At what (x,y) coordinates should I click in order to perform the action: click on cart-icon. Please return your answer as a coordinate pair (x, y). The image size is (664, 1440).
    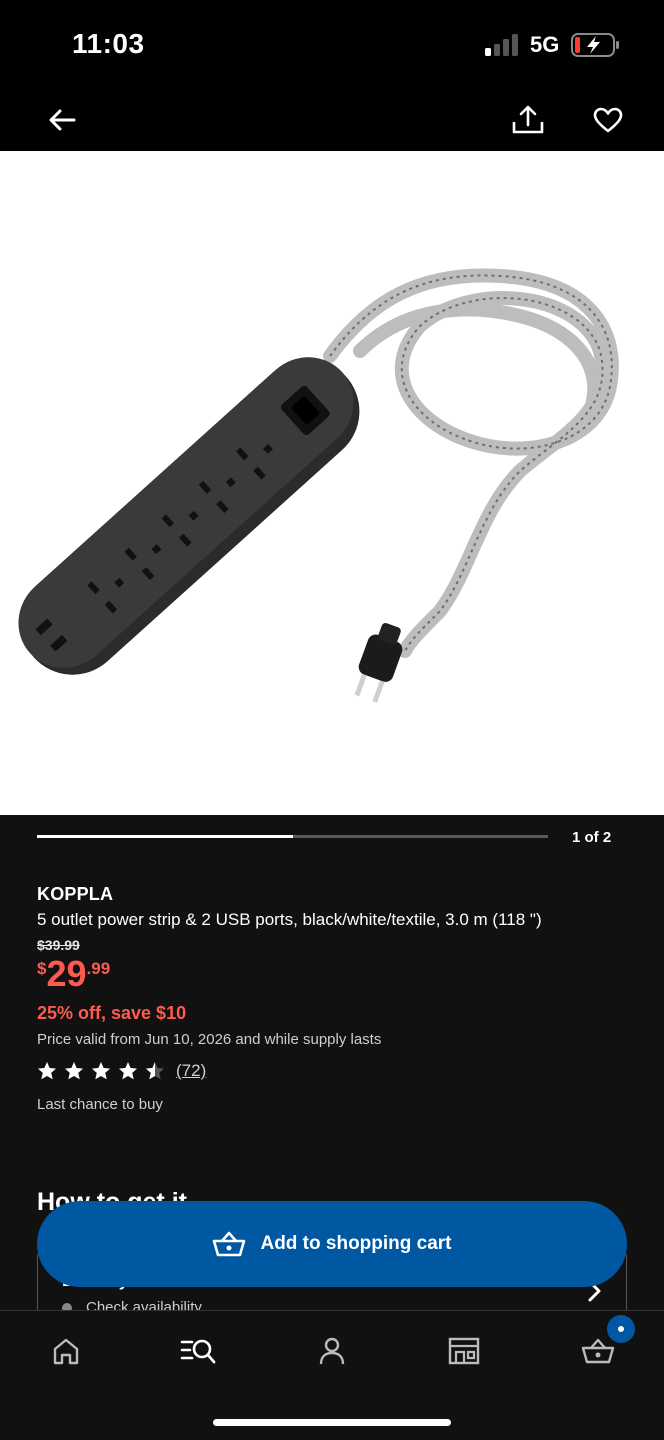
    Looking at the image, I should click on (598, 1351).